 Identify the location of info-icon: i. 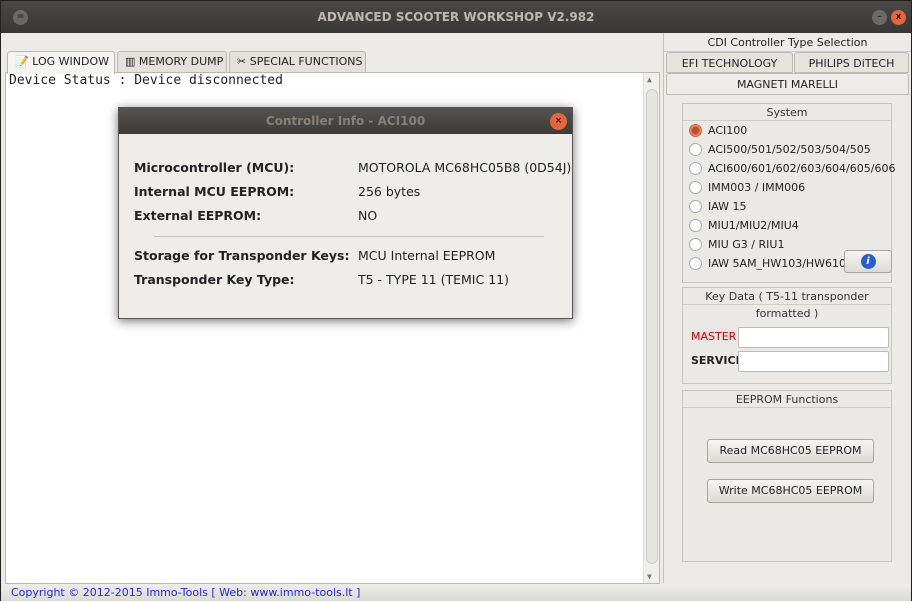
(868, 261).